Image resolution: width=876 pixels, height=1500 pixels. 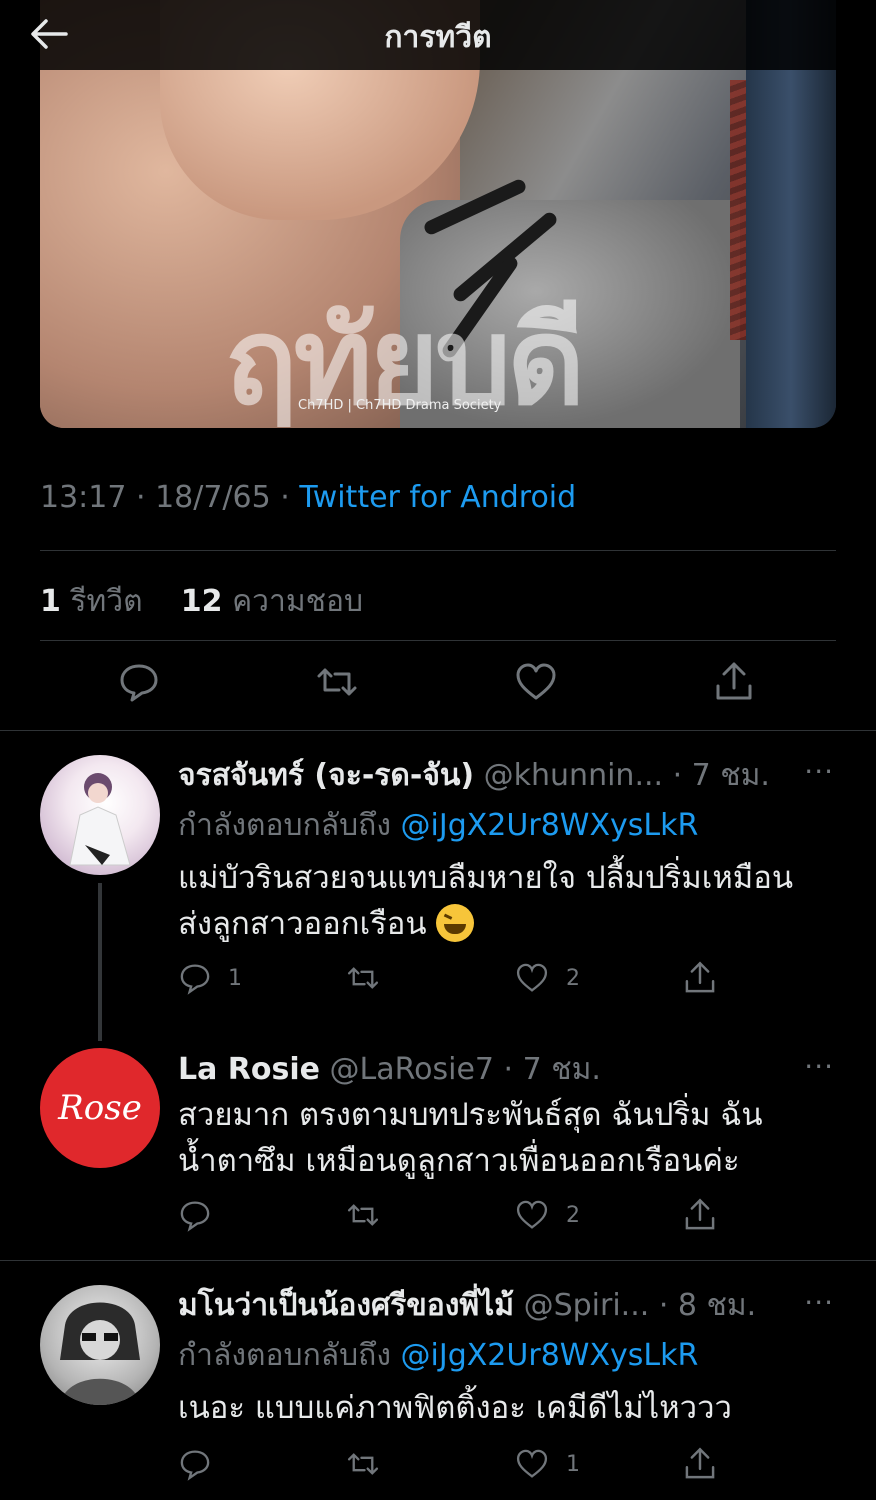 I want to click on reply-author-handle: @LaRosie7 · 7 ชม., so click(x=460, y=1069).